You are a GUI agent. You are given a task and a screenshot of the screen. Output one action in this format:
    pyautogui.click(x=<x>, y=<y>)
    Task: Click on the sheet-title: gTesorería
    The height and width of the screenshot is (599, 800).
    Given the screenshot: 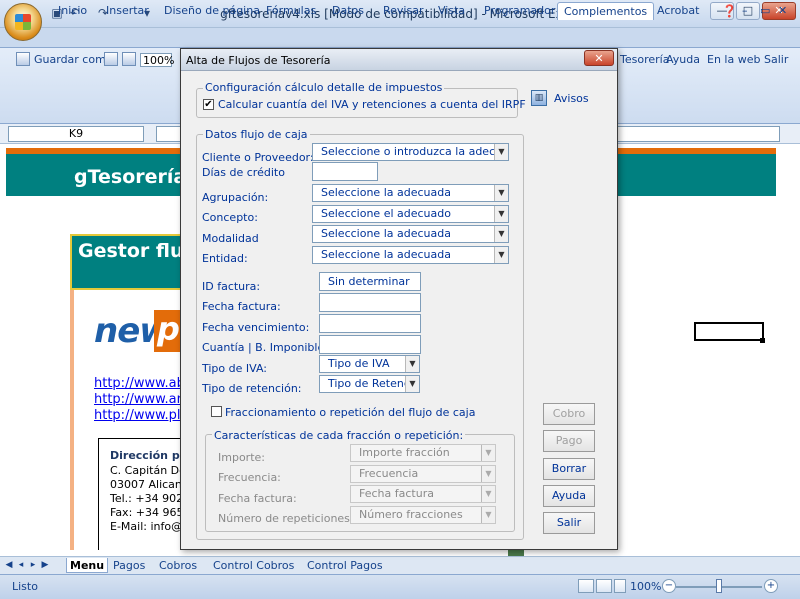 What is the action you would take?
    pyautogui.click(x=130, y=177)
    